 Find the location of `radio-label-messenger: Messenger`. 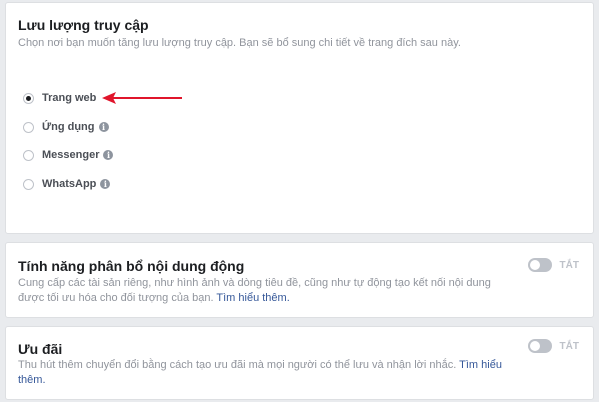

radio-label-messenger: Messenger is located at coordinates (71, 155).